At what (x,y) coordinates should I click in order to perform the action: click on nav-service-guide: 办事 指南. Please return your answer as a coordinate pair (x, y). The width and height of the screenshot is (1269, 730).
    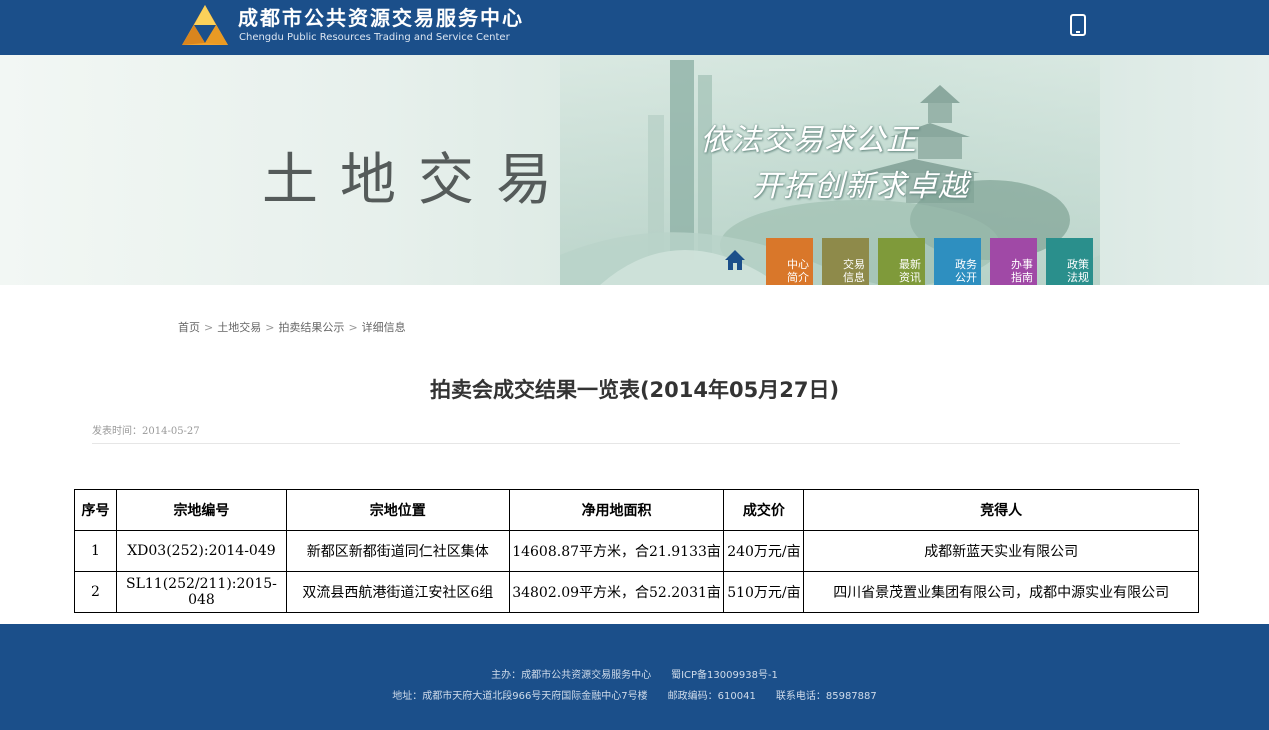
    Looking at the image, I should click on (1013, 261).